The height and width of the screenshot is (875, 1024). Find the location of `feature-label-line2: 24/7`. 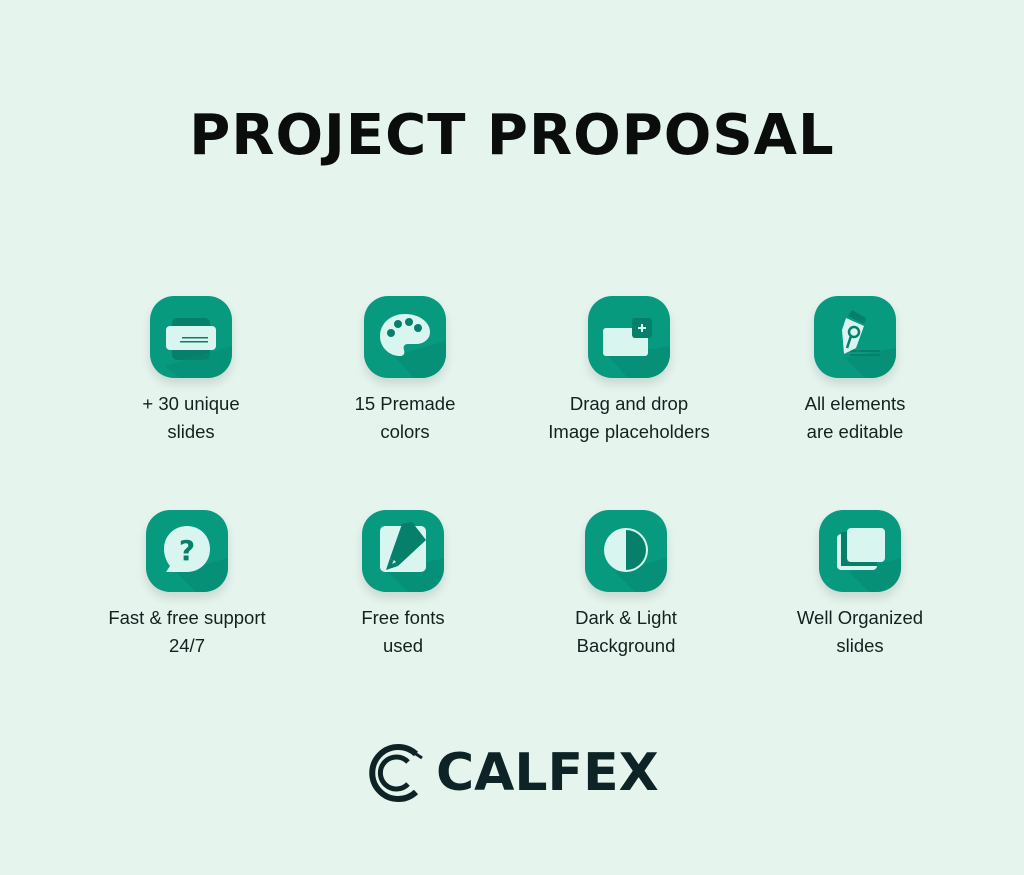

feature-label-line2: 24/7 is located at coordinates (186, 645).